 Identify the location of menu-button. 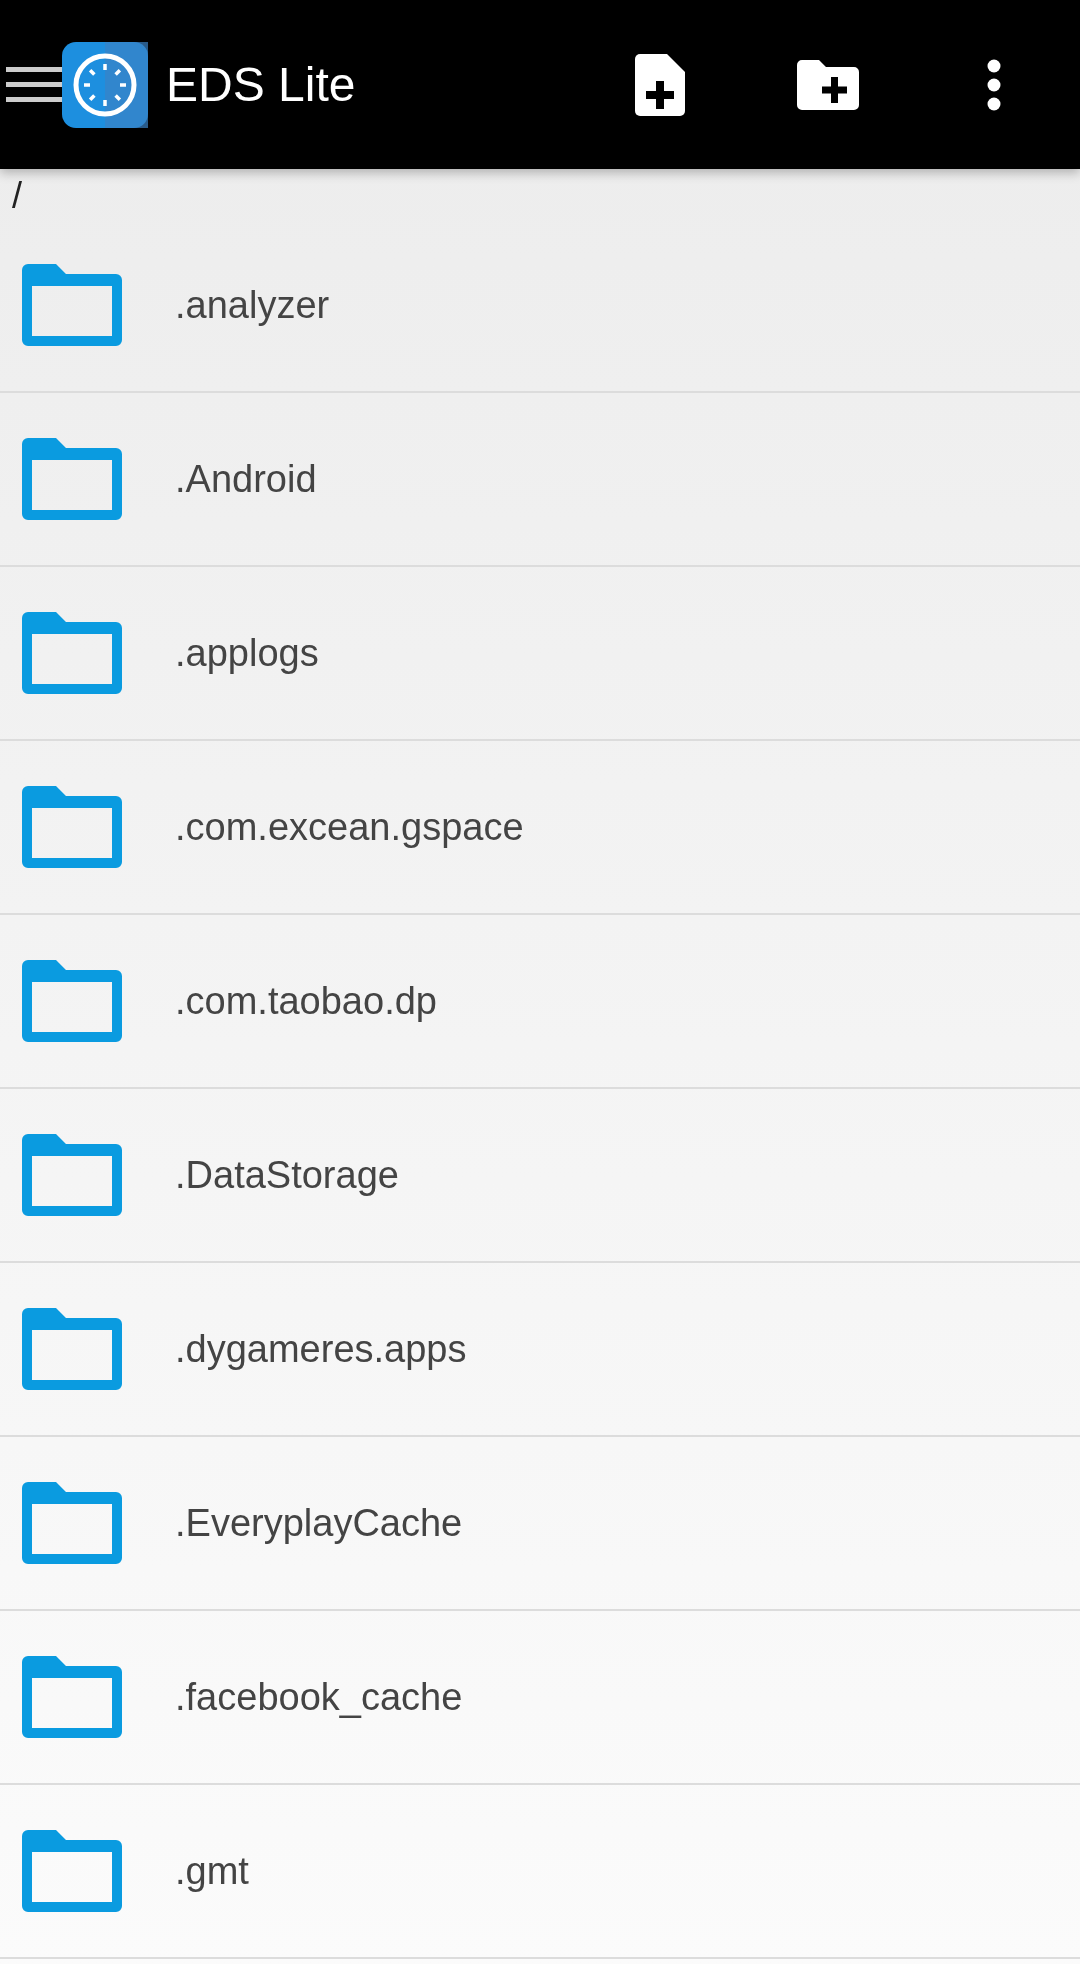
(77, 84).